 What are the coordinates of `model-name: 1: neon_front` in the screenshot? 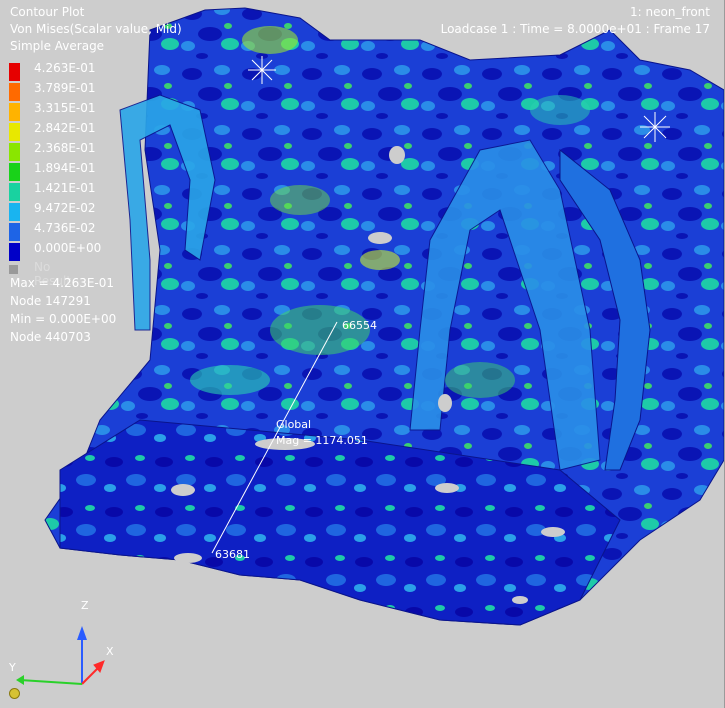 It's located at (670, 12).